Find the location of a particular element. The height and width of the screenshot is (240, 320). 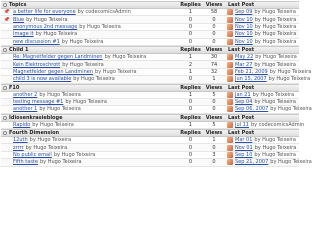

last-post-date-link: Sep 10 is located at coordinates (243, 155).